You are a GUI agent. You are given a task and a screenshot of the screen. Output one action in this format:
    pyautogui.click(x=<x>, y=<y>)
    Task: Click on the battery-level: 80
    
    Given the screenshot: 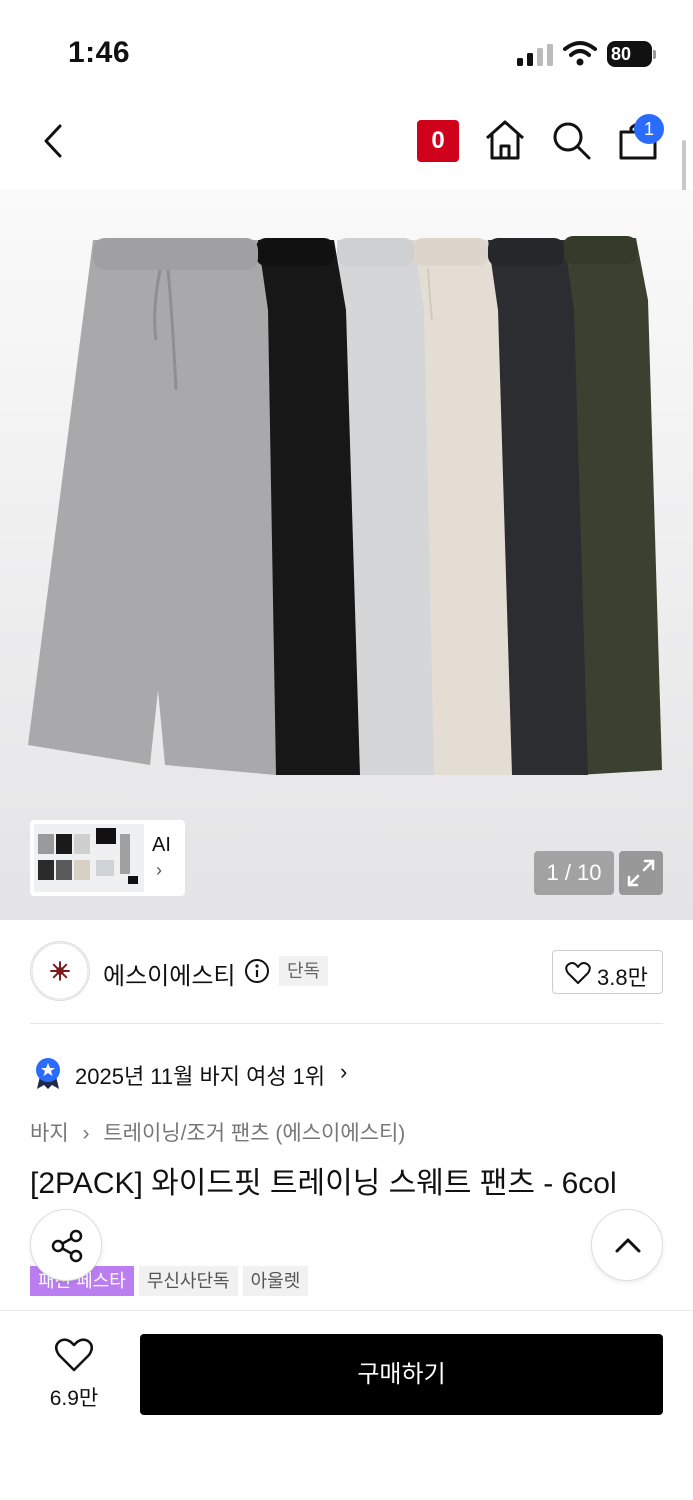 What is the action you would take?
    pyautogui.click(x=629, y=54)
    